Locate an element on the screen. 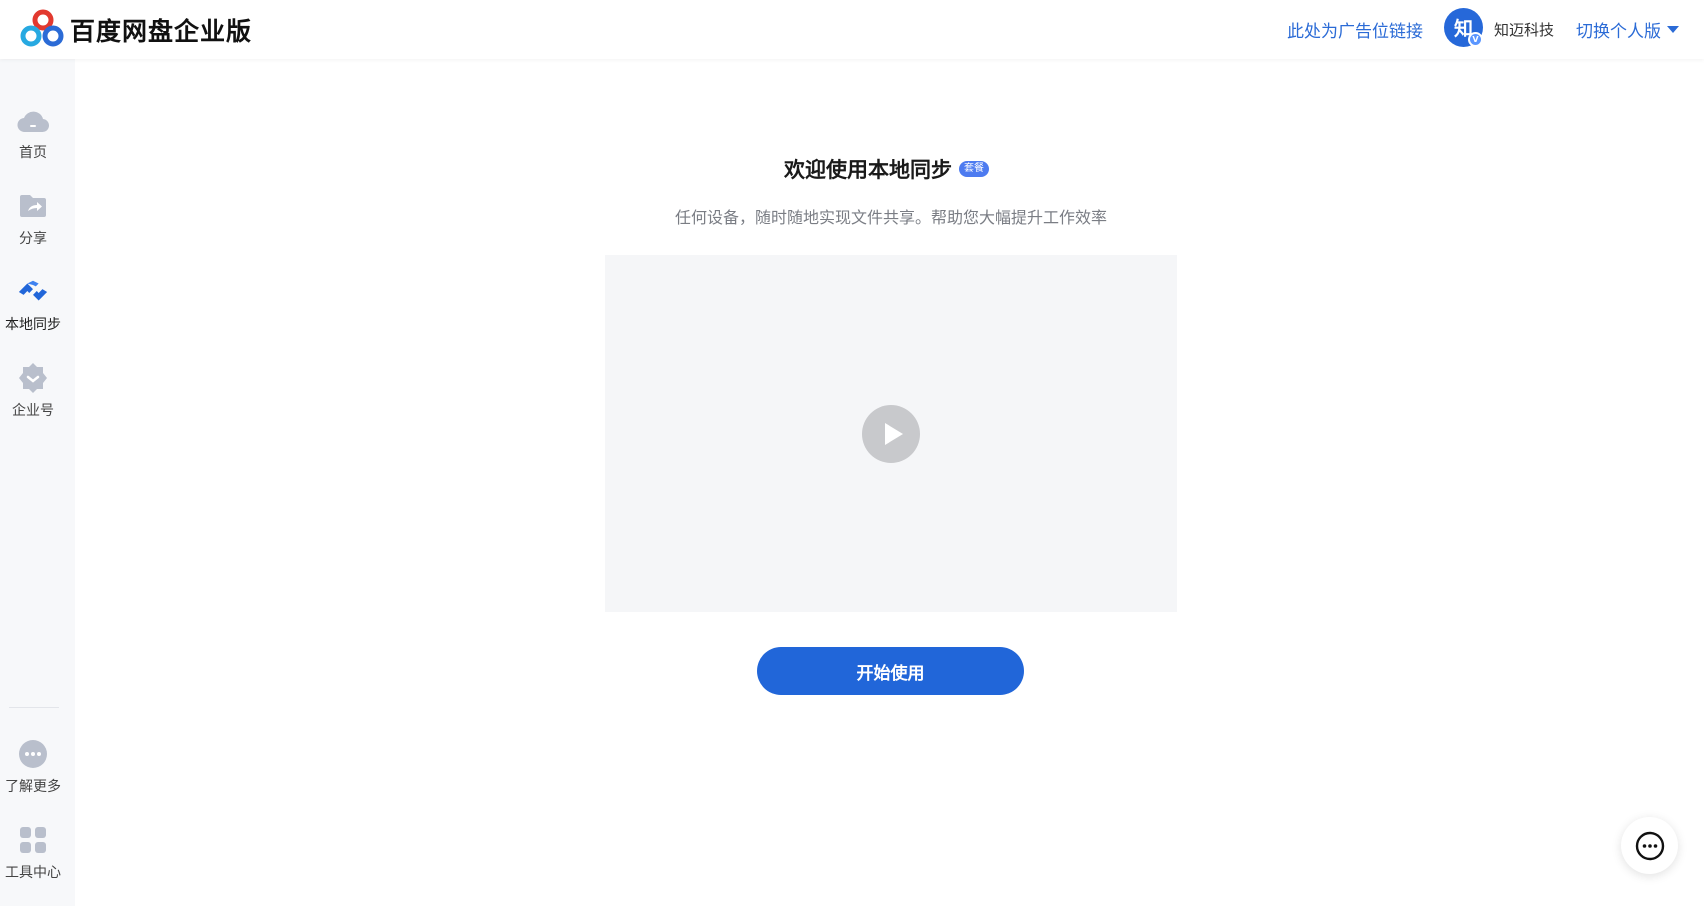 The height and width of the screenshot is (906, 1704). sidebar-item-home: 首页 is located at coordinates (33, 139).